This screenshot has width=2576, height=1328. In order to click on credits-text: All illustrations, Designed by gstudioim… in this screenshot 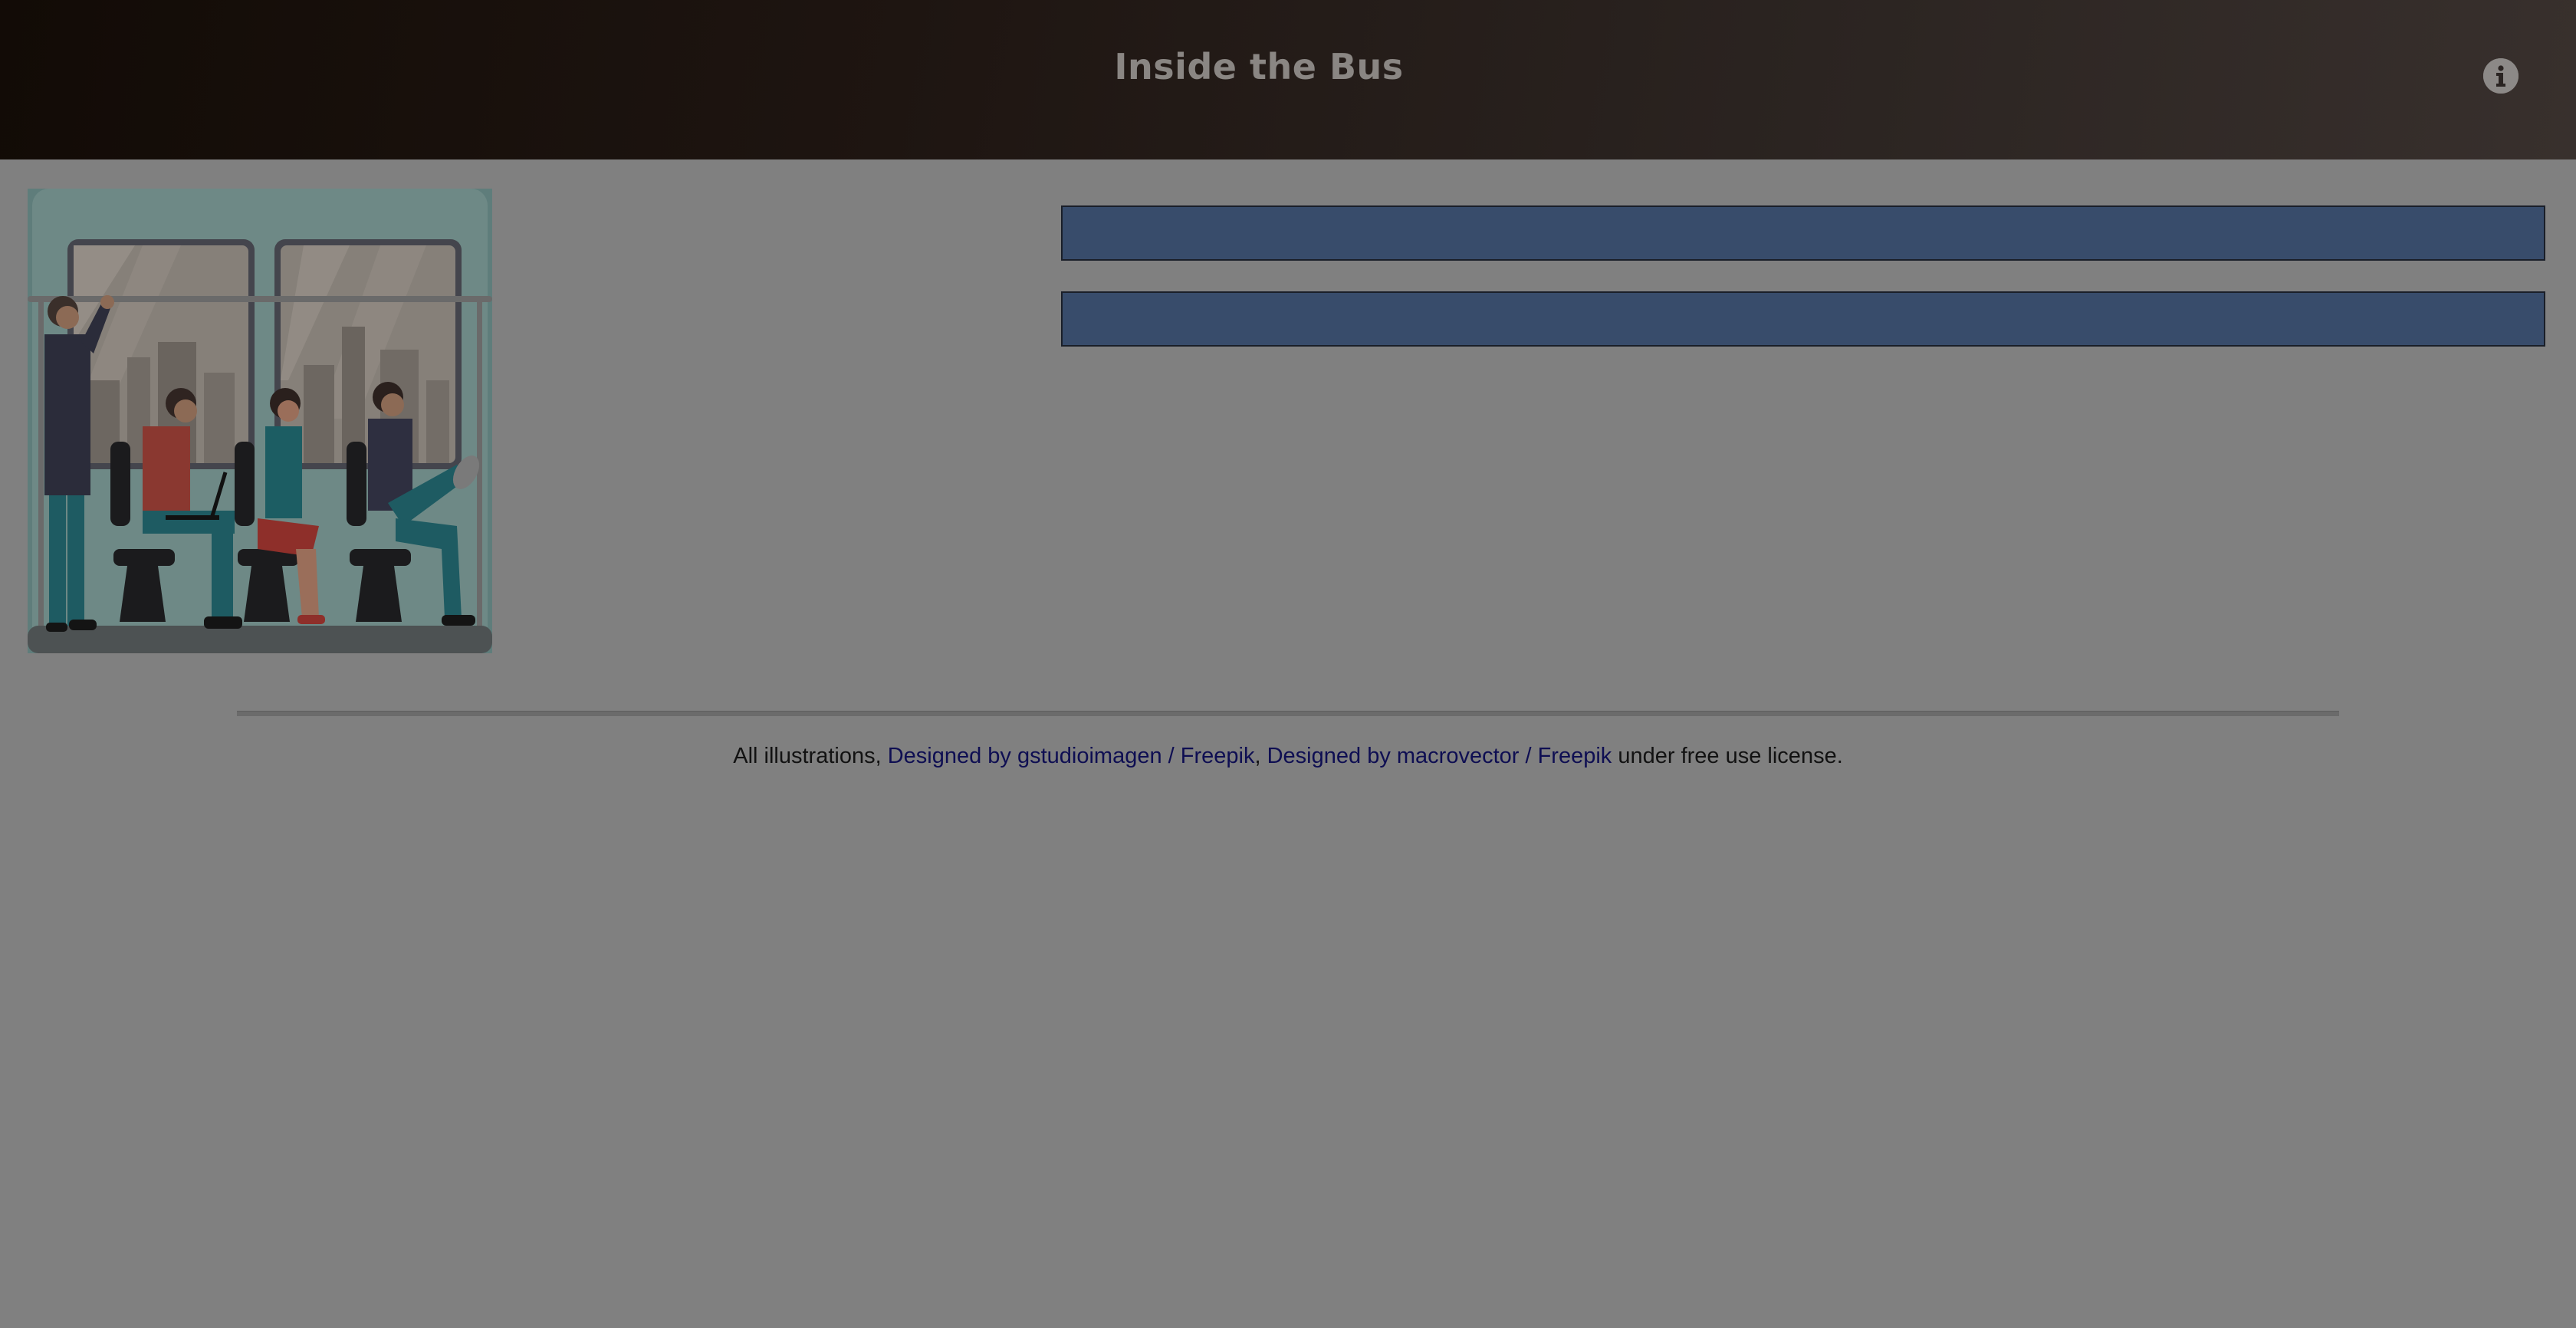, I will do `click(1288, 756)`.